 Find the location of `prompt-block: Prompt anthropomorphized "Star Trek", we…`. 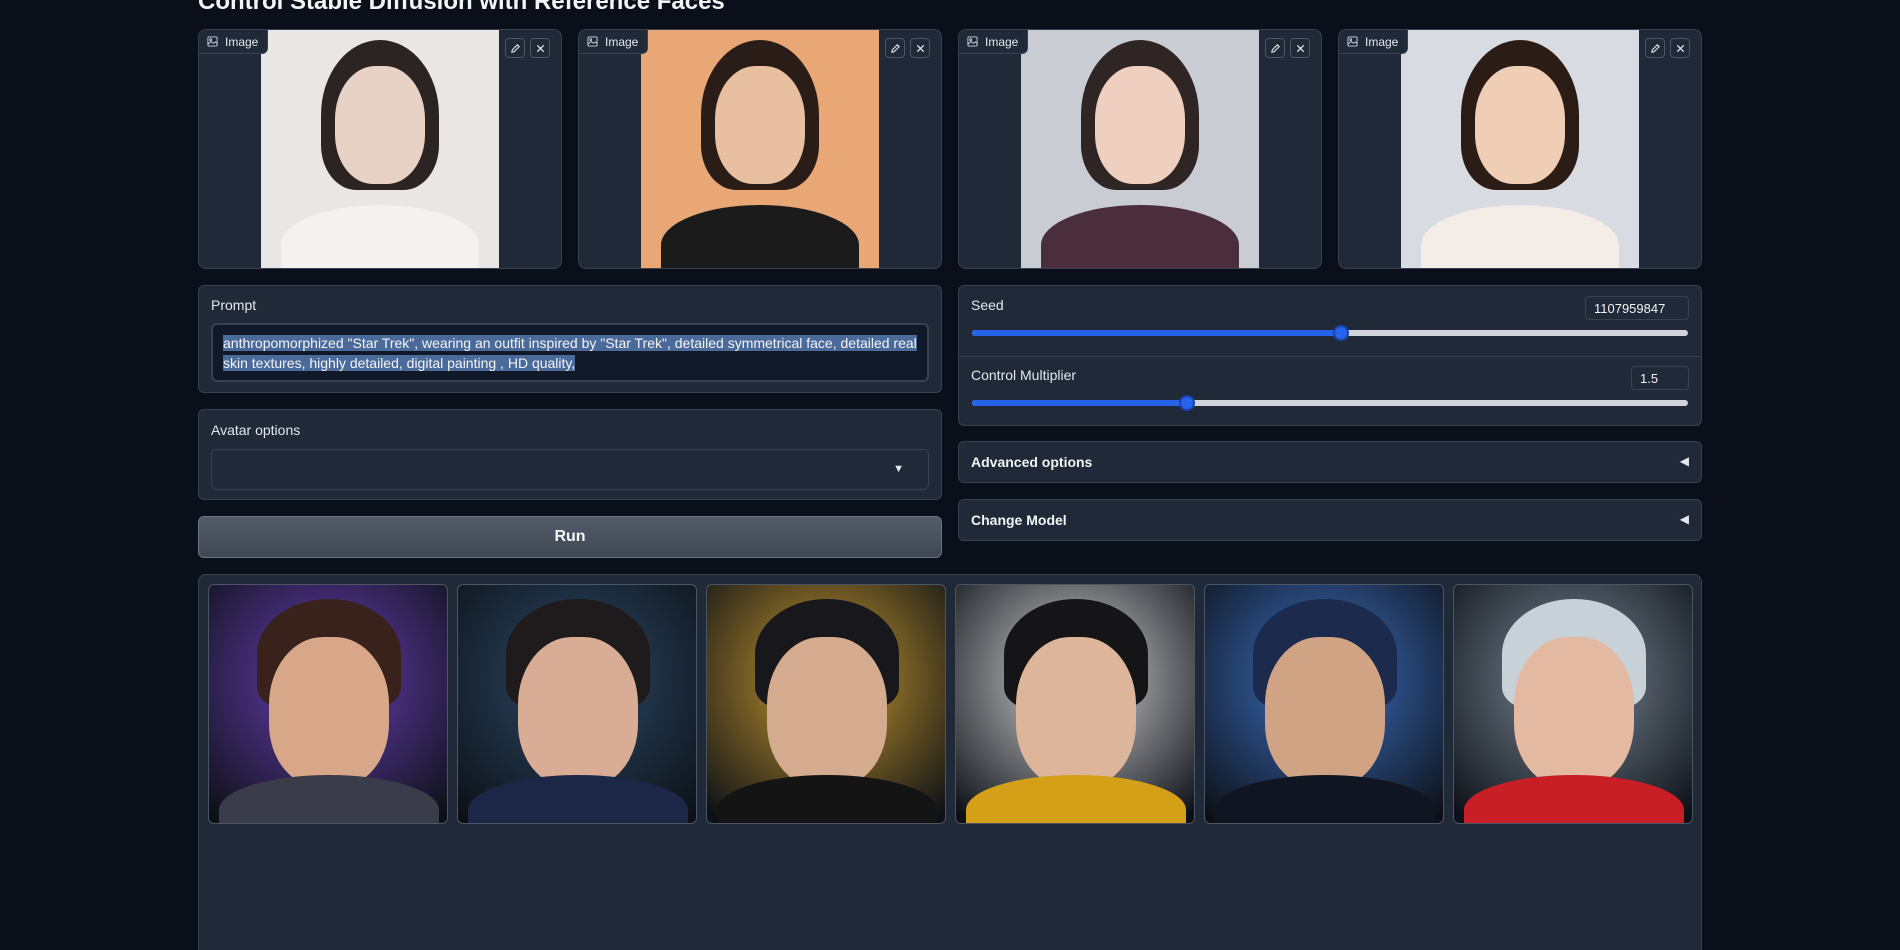

prompt-block: Prompt anthropomorphized "Star Trek", we… is located at coordinates (570, 339).